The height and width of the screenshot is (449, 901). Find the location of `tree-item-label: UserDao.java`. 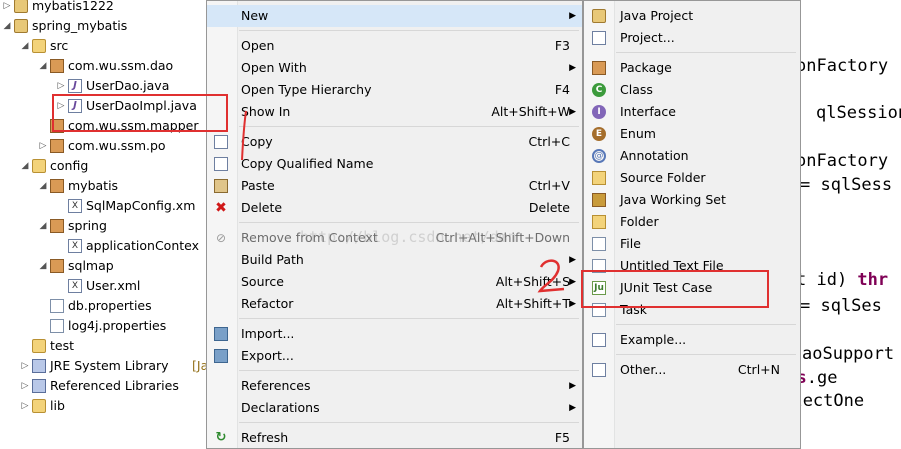

tree-item-label: UserDao.java is located at coordinates (128, 85).